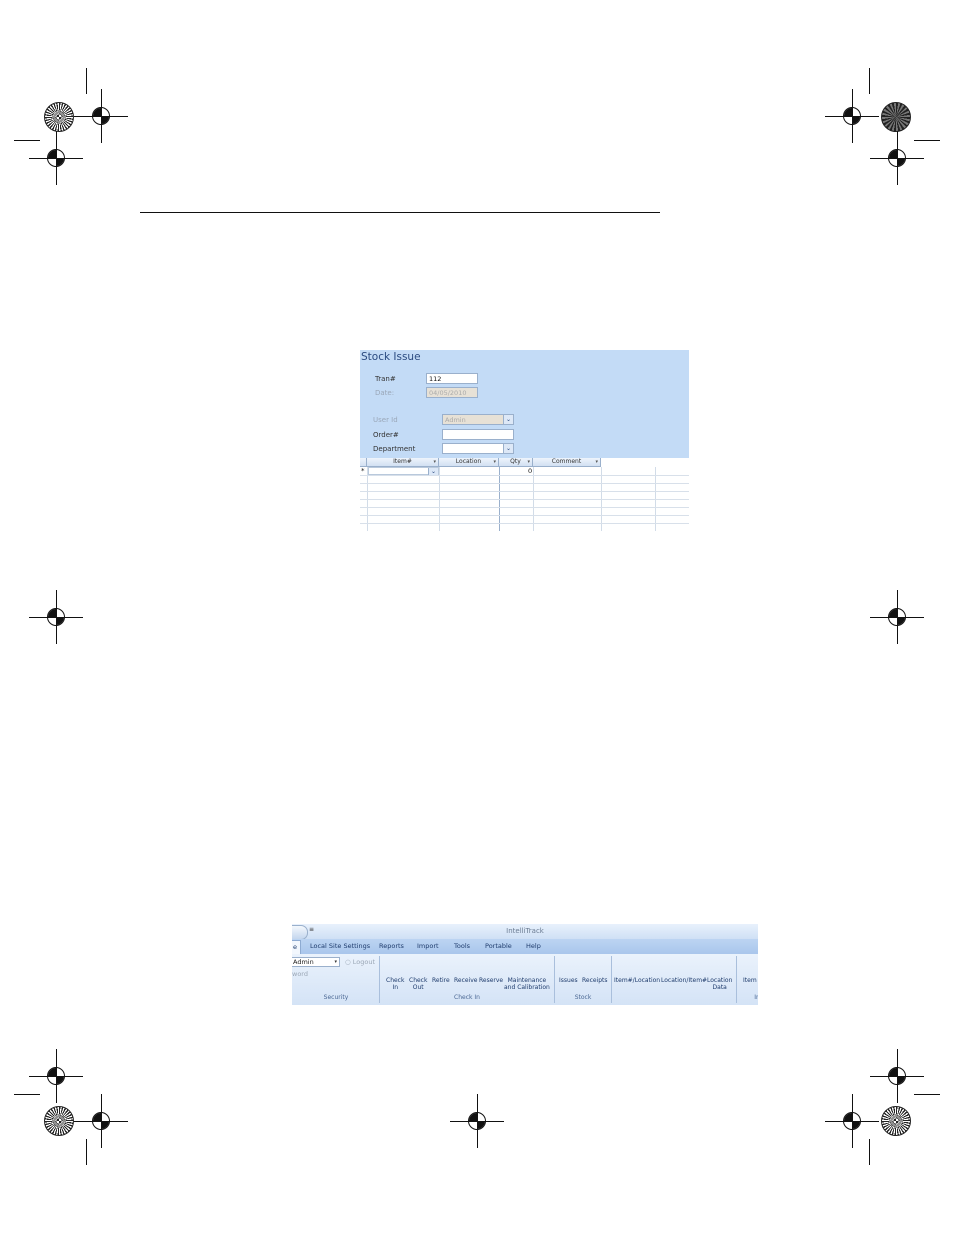 This screenshot has height=1235, width=954. What do you see at coordinates (491, 980) in the screenshot?
I see `reserve-button: Reserve` at bounding box center [491, 980].